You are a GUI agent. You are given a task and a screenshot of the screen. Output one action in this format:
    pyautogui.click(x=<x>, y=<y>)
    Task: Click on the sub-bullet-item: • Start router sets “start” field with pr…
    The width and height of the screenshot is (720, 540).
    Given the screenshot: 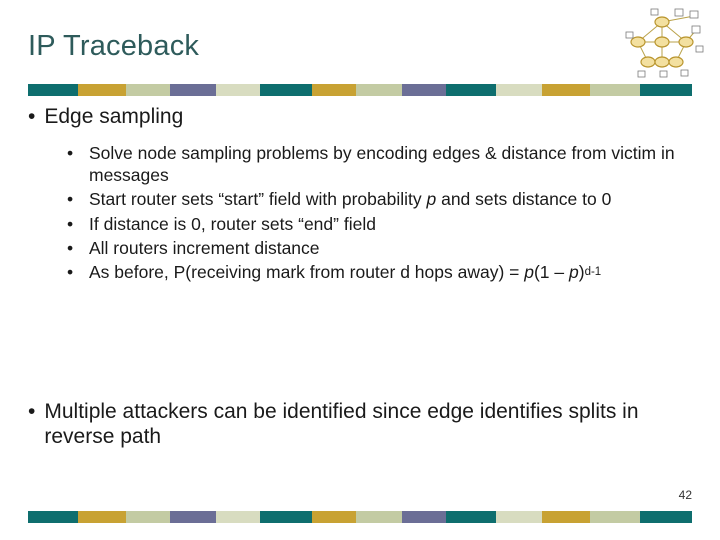 What is the action you would take?
    pyautogui.click(x=370, y=199)
    